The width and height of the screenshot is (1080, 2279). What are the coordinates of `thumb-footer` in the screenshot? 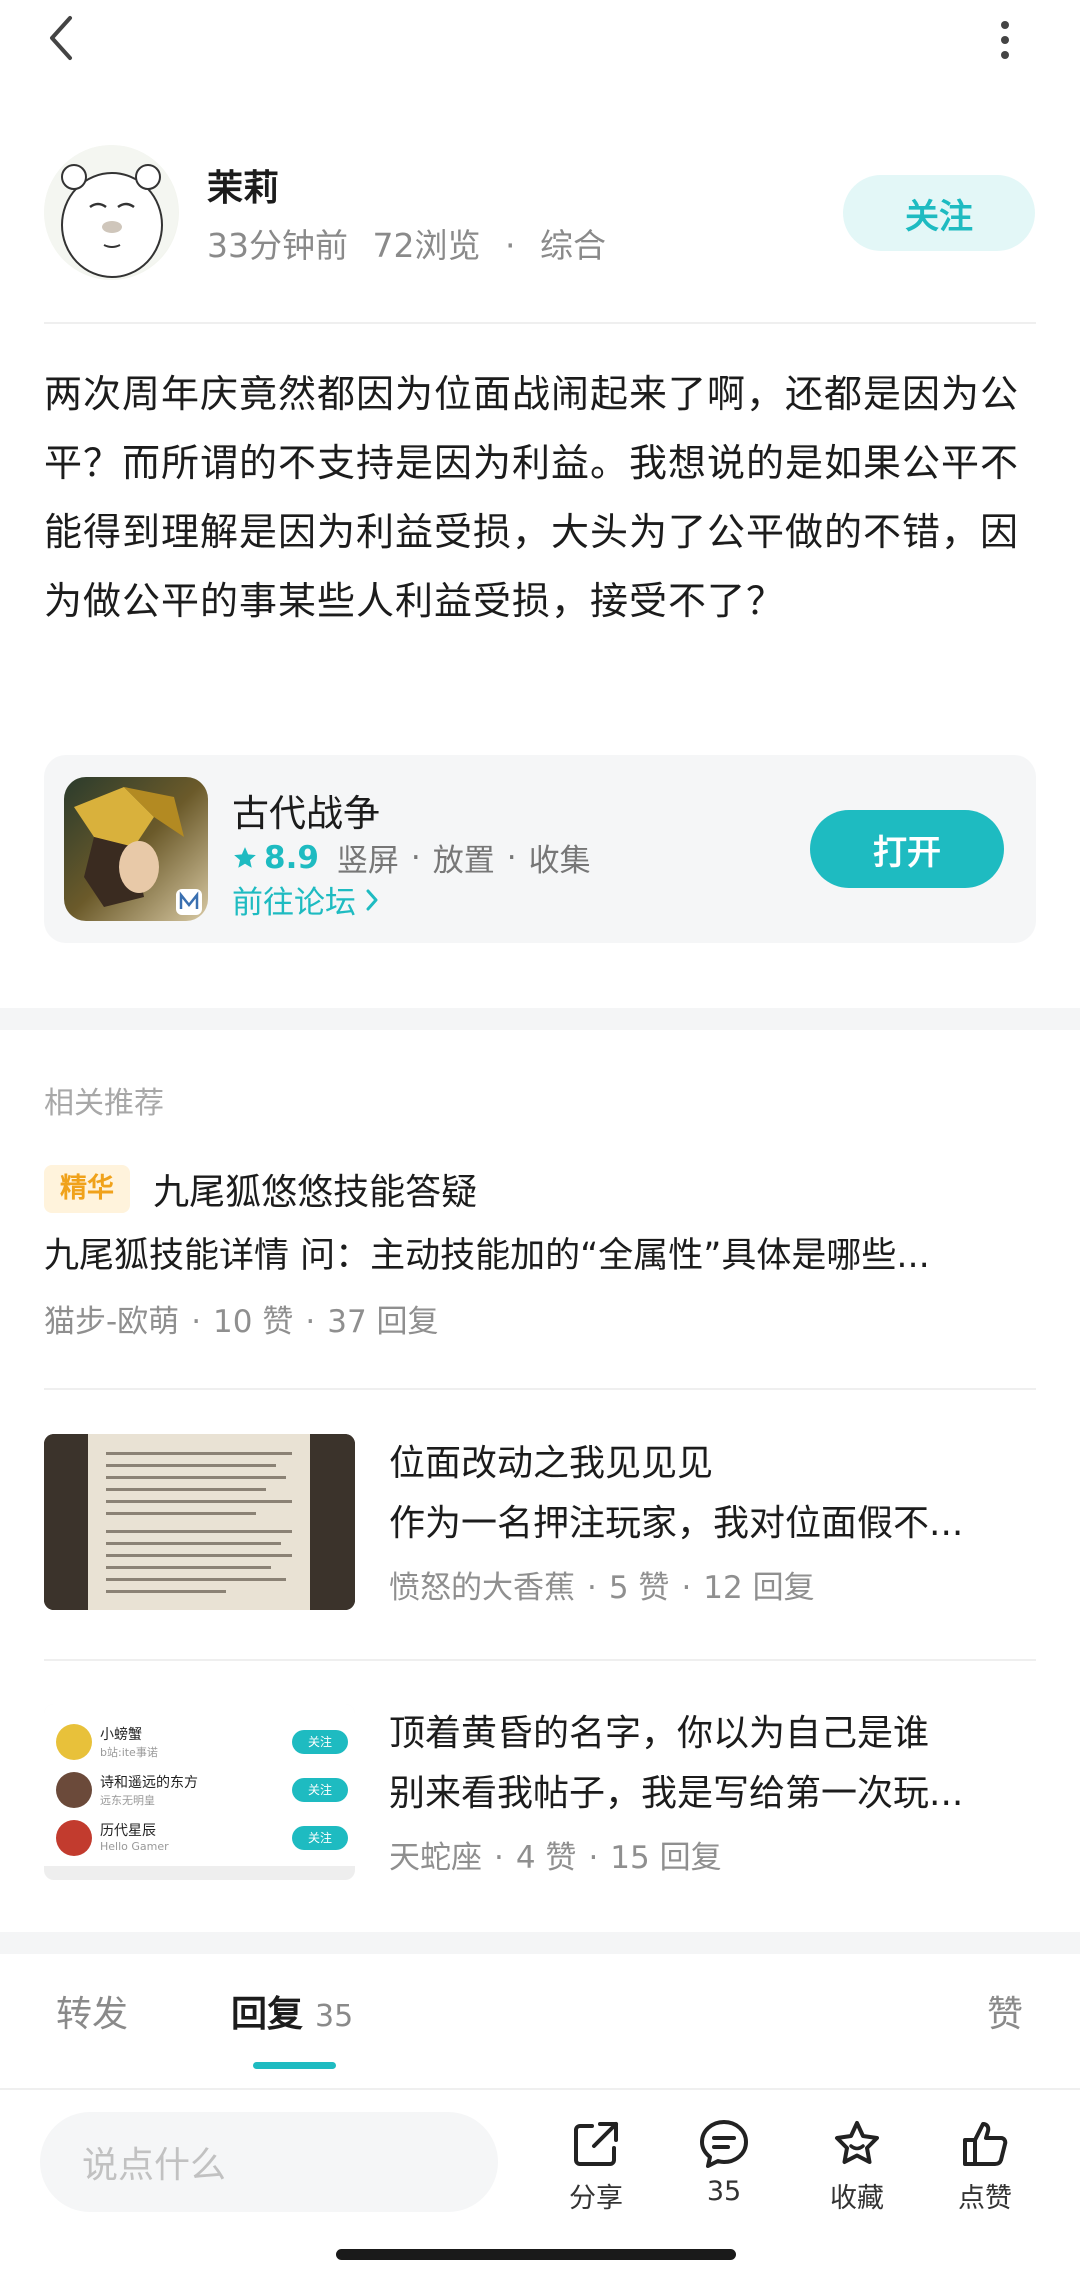 It's located at (199, 1873).